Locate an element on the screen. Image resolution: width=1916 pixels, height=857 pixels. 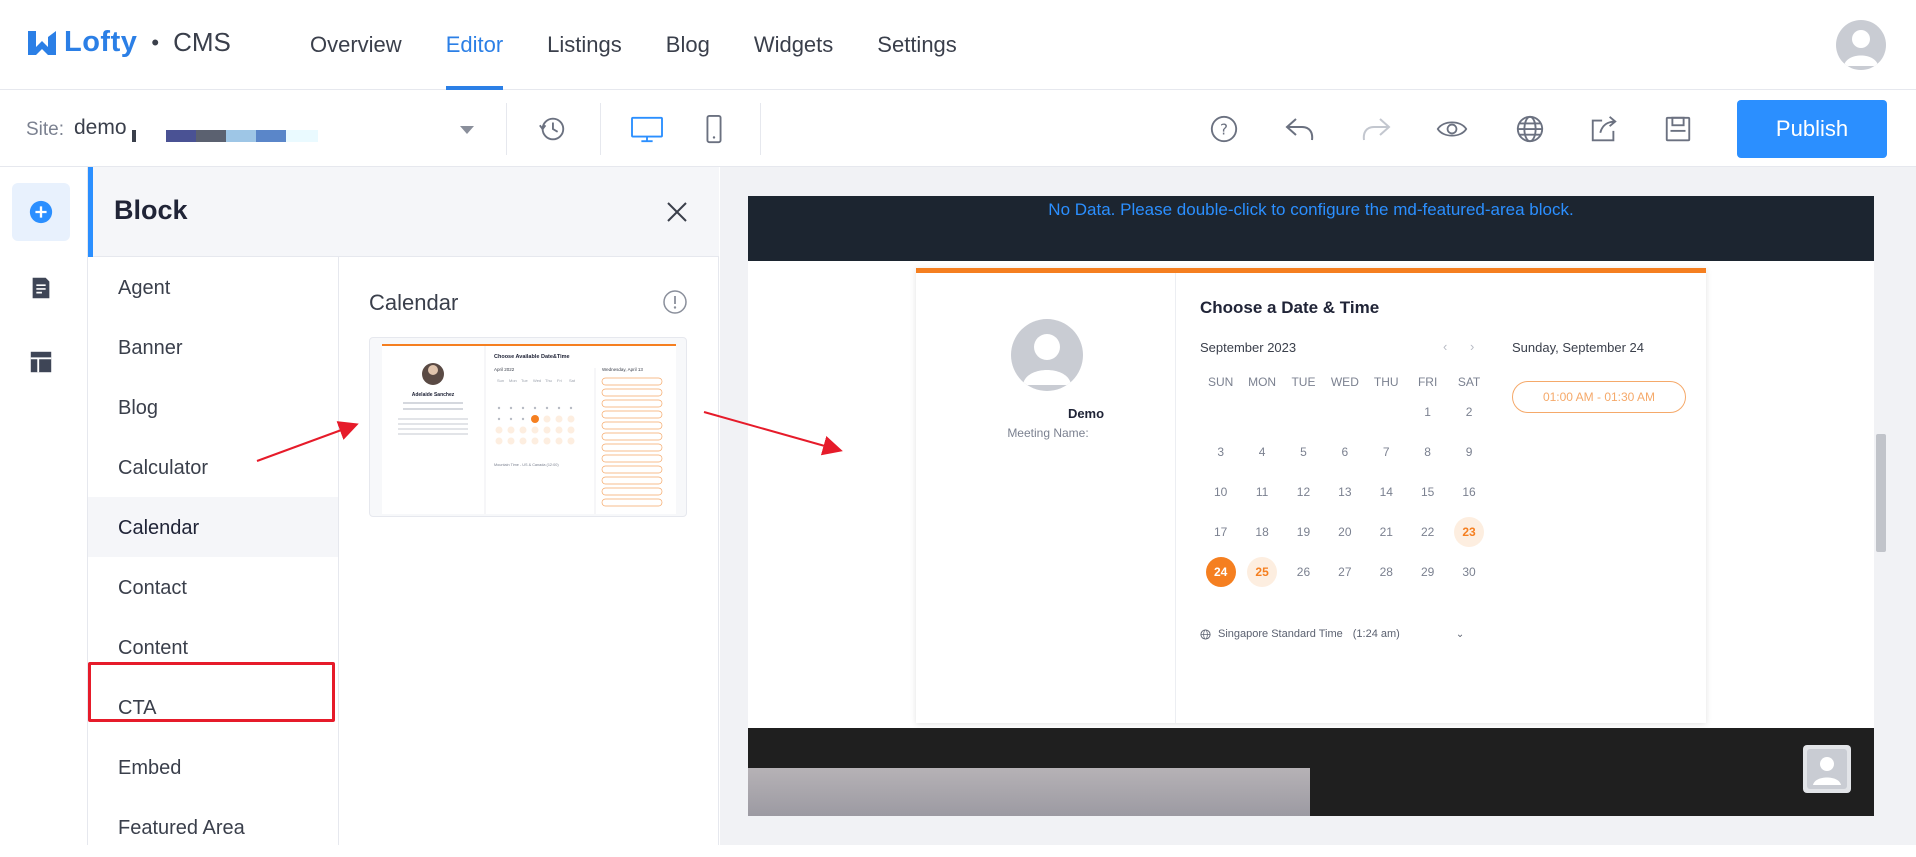
globe-icon is located at coordinates (1530, 129).